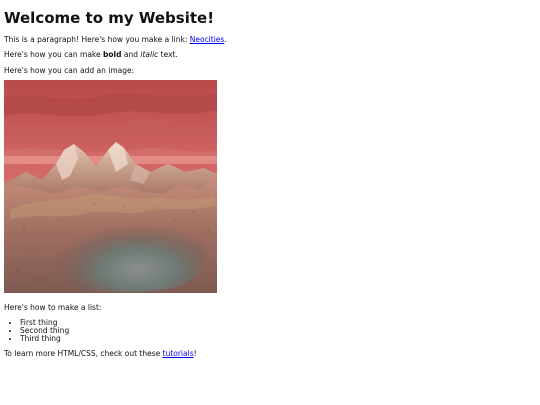 The image size is (540, 405). I want to click on list-item: First thing, so click(278, 322).